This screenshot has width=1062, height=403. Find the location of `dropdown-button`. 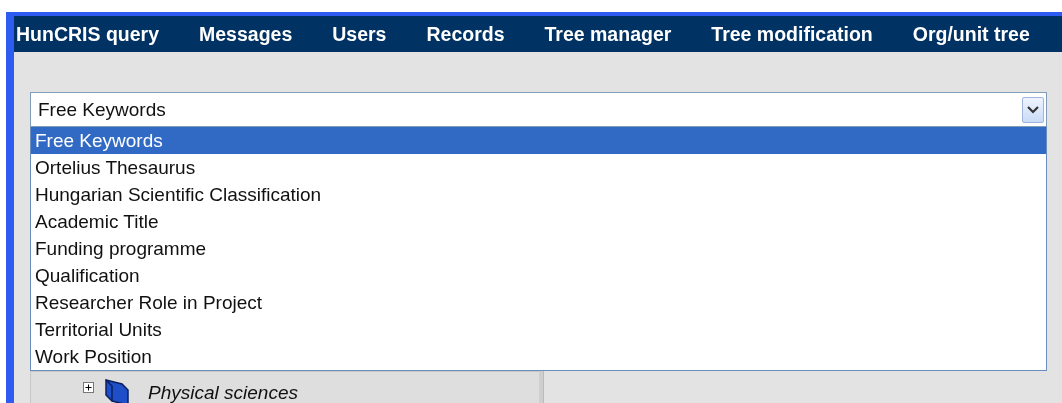

dropdown-button is located at coordinates (1033, 109).